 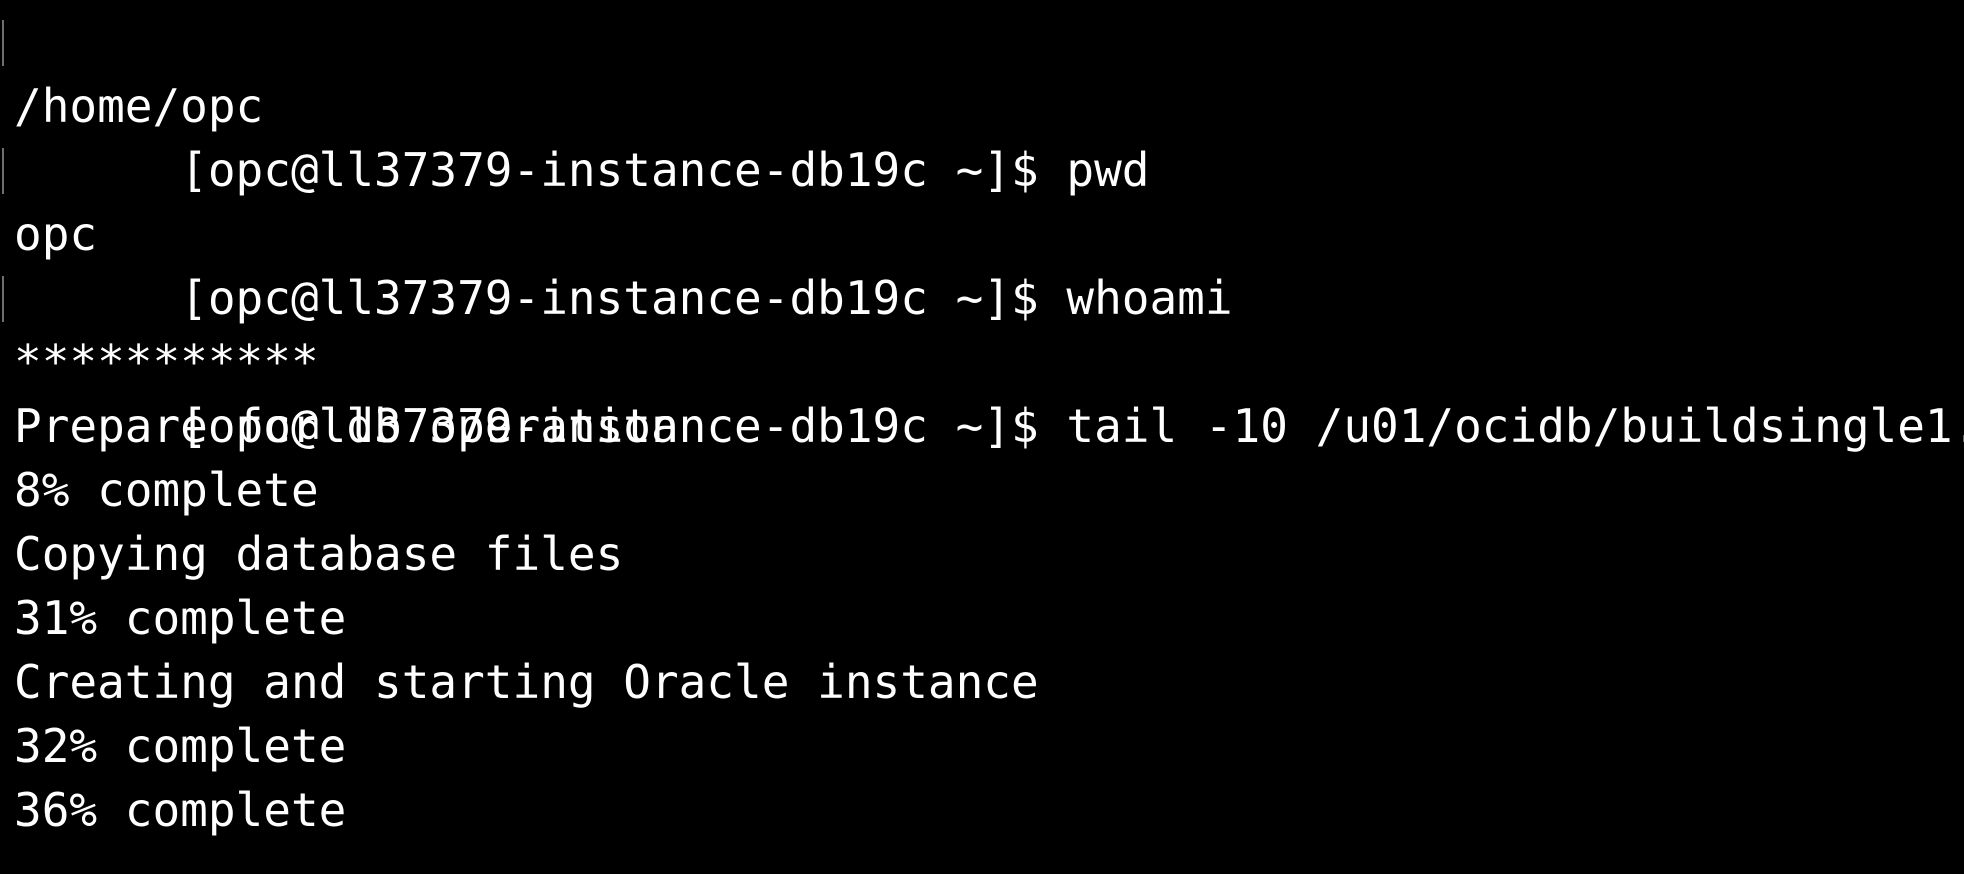 I want to click on terminal-output-line: Copying database files, so click(x=319, y=554).